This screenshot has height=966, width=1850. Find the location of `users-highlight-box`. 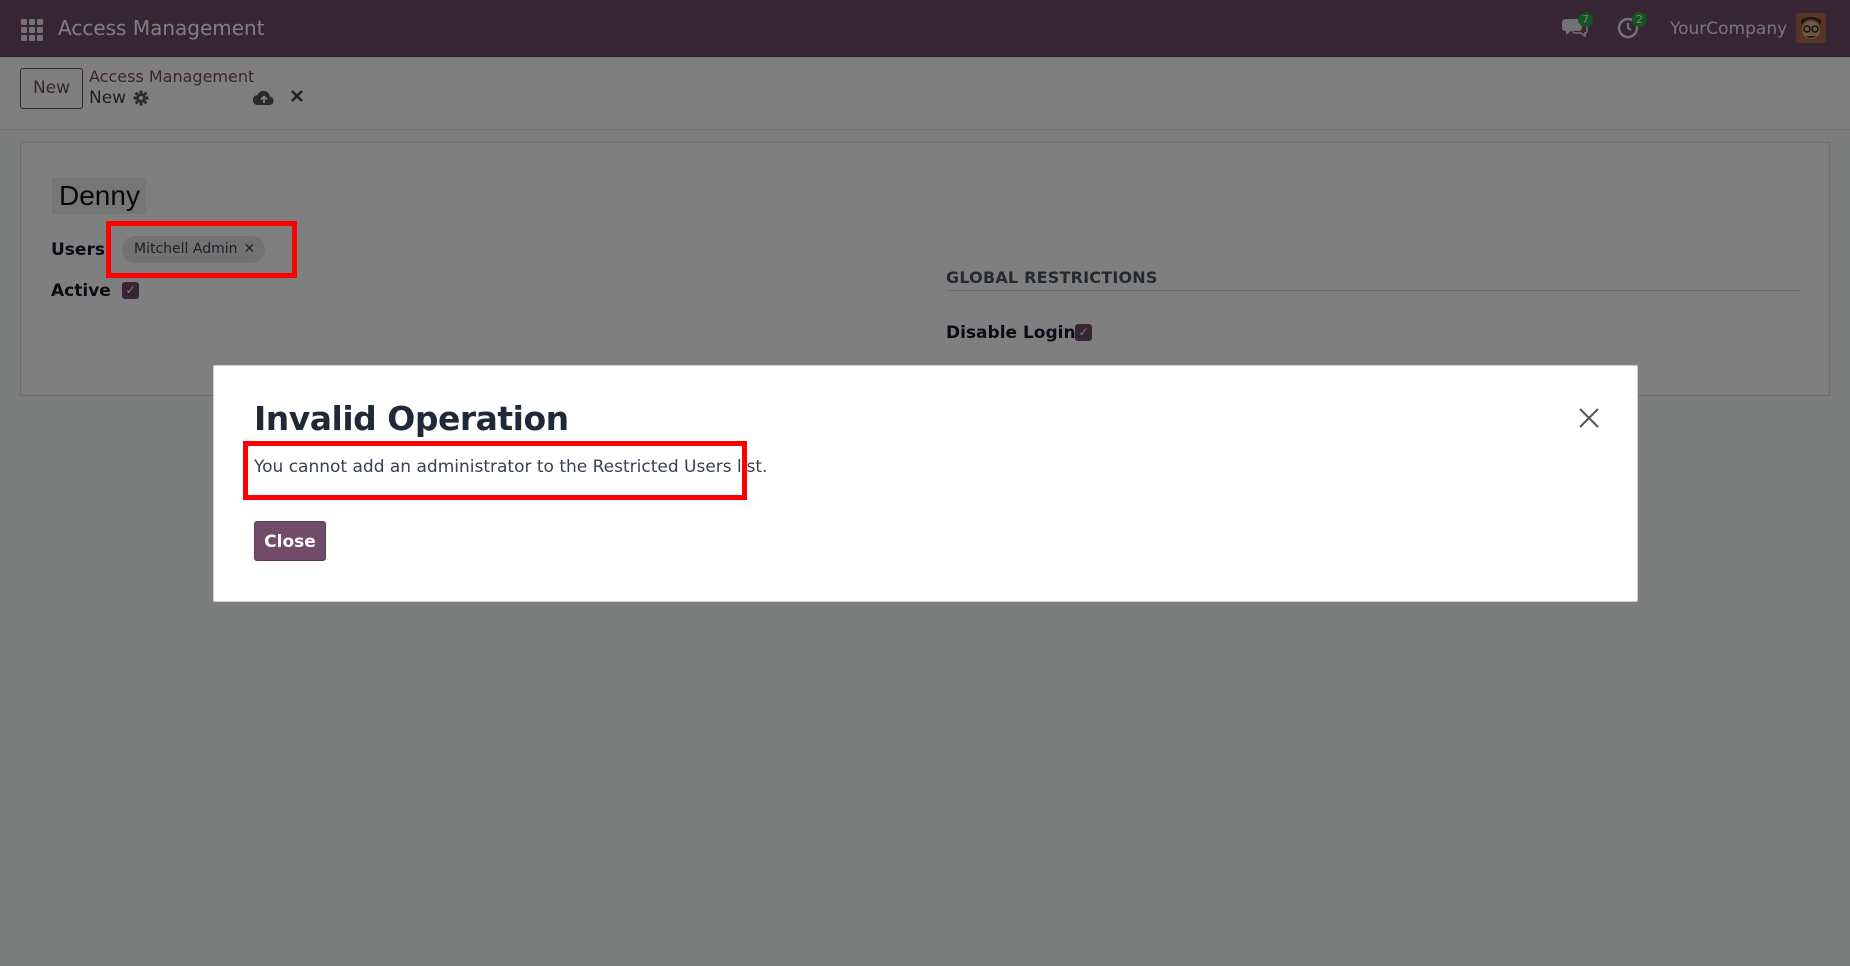

users-highlight-box is located at coordinates (201, 249).